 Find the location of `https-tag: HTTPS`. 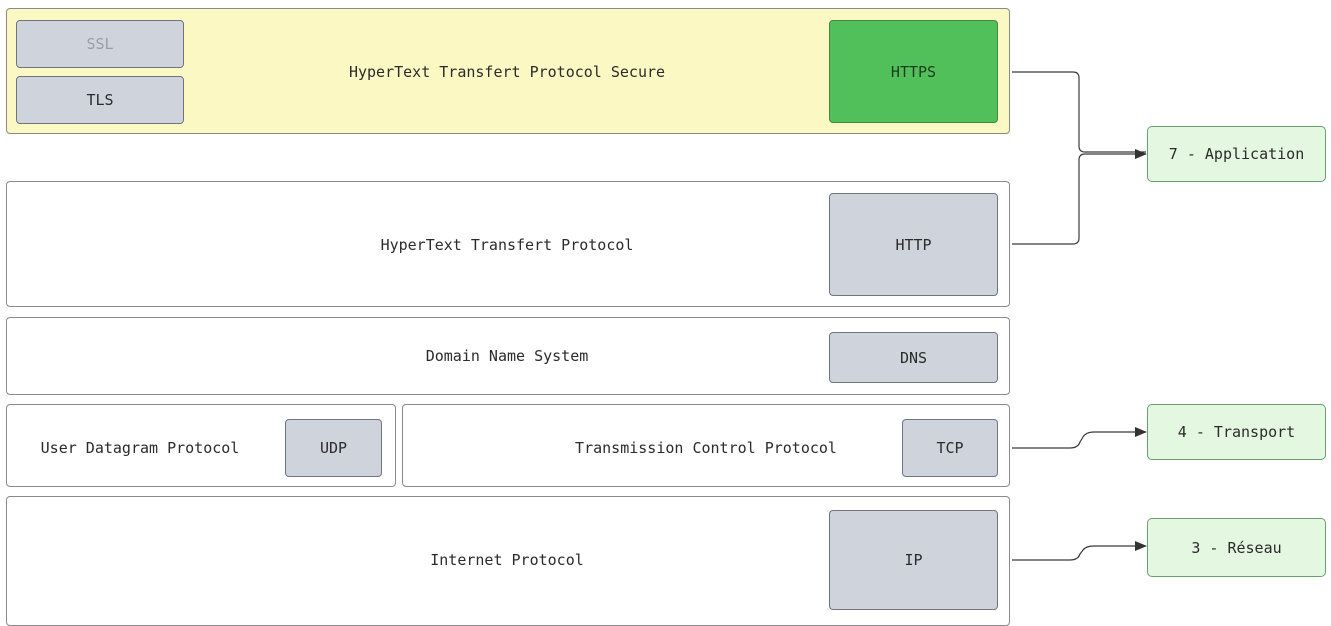

https-tag: HTTPS is located at coordinates (913, 71).